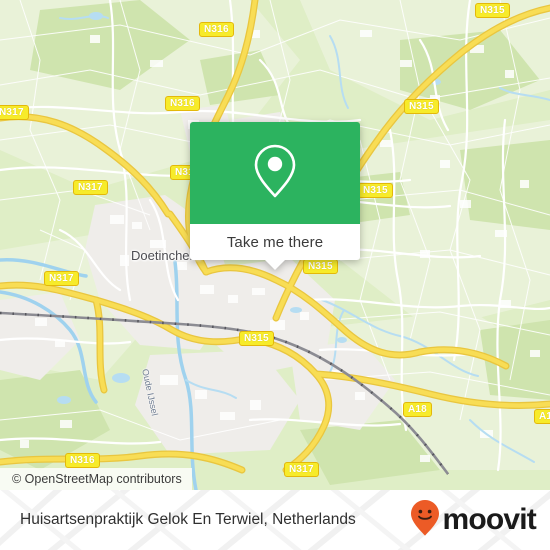 This screenshot has width=550, height=550. I want to click on shield-n317-c: N317, so click(61, 278).